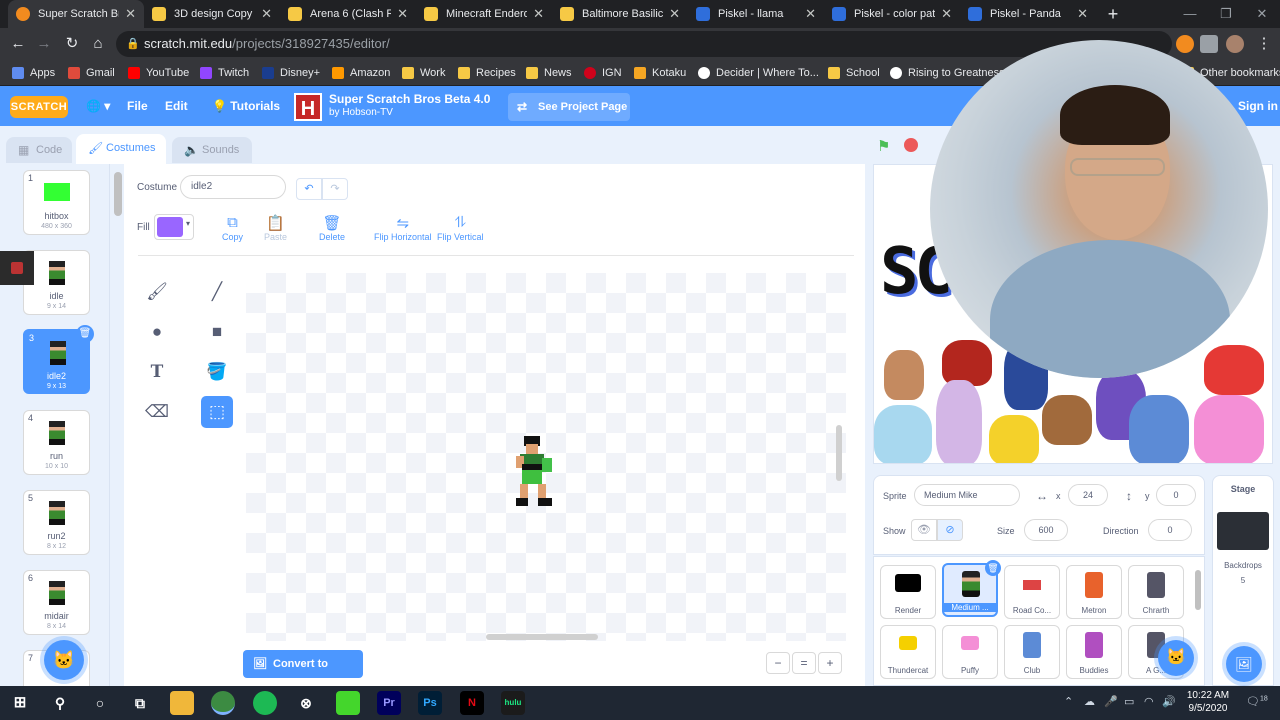 Image resolution: width=1280 pixels, height=720 pixels. What do you see at coordinates (182, 703) in the screenshot?
I see `file-explorer-icon` at bounding box center [182, 703].